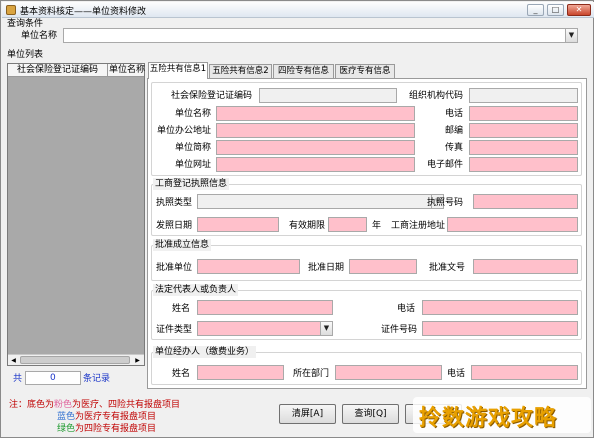 This screenshot has width=594, height=438. I want to click on email-label: 电子邮件, so click(444, 165).